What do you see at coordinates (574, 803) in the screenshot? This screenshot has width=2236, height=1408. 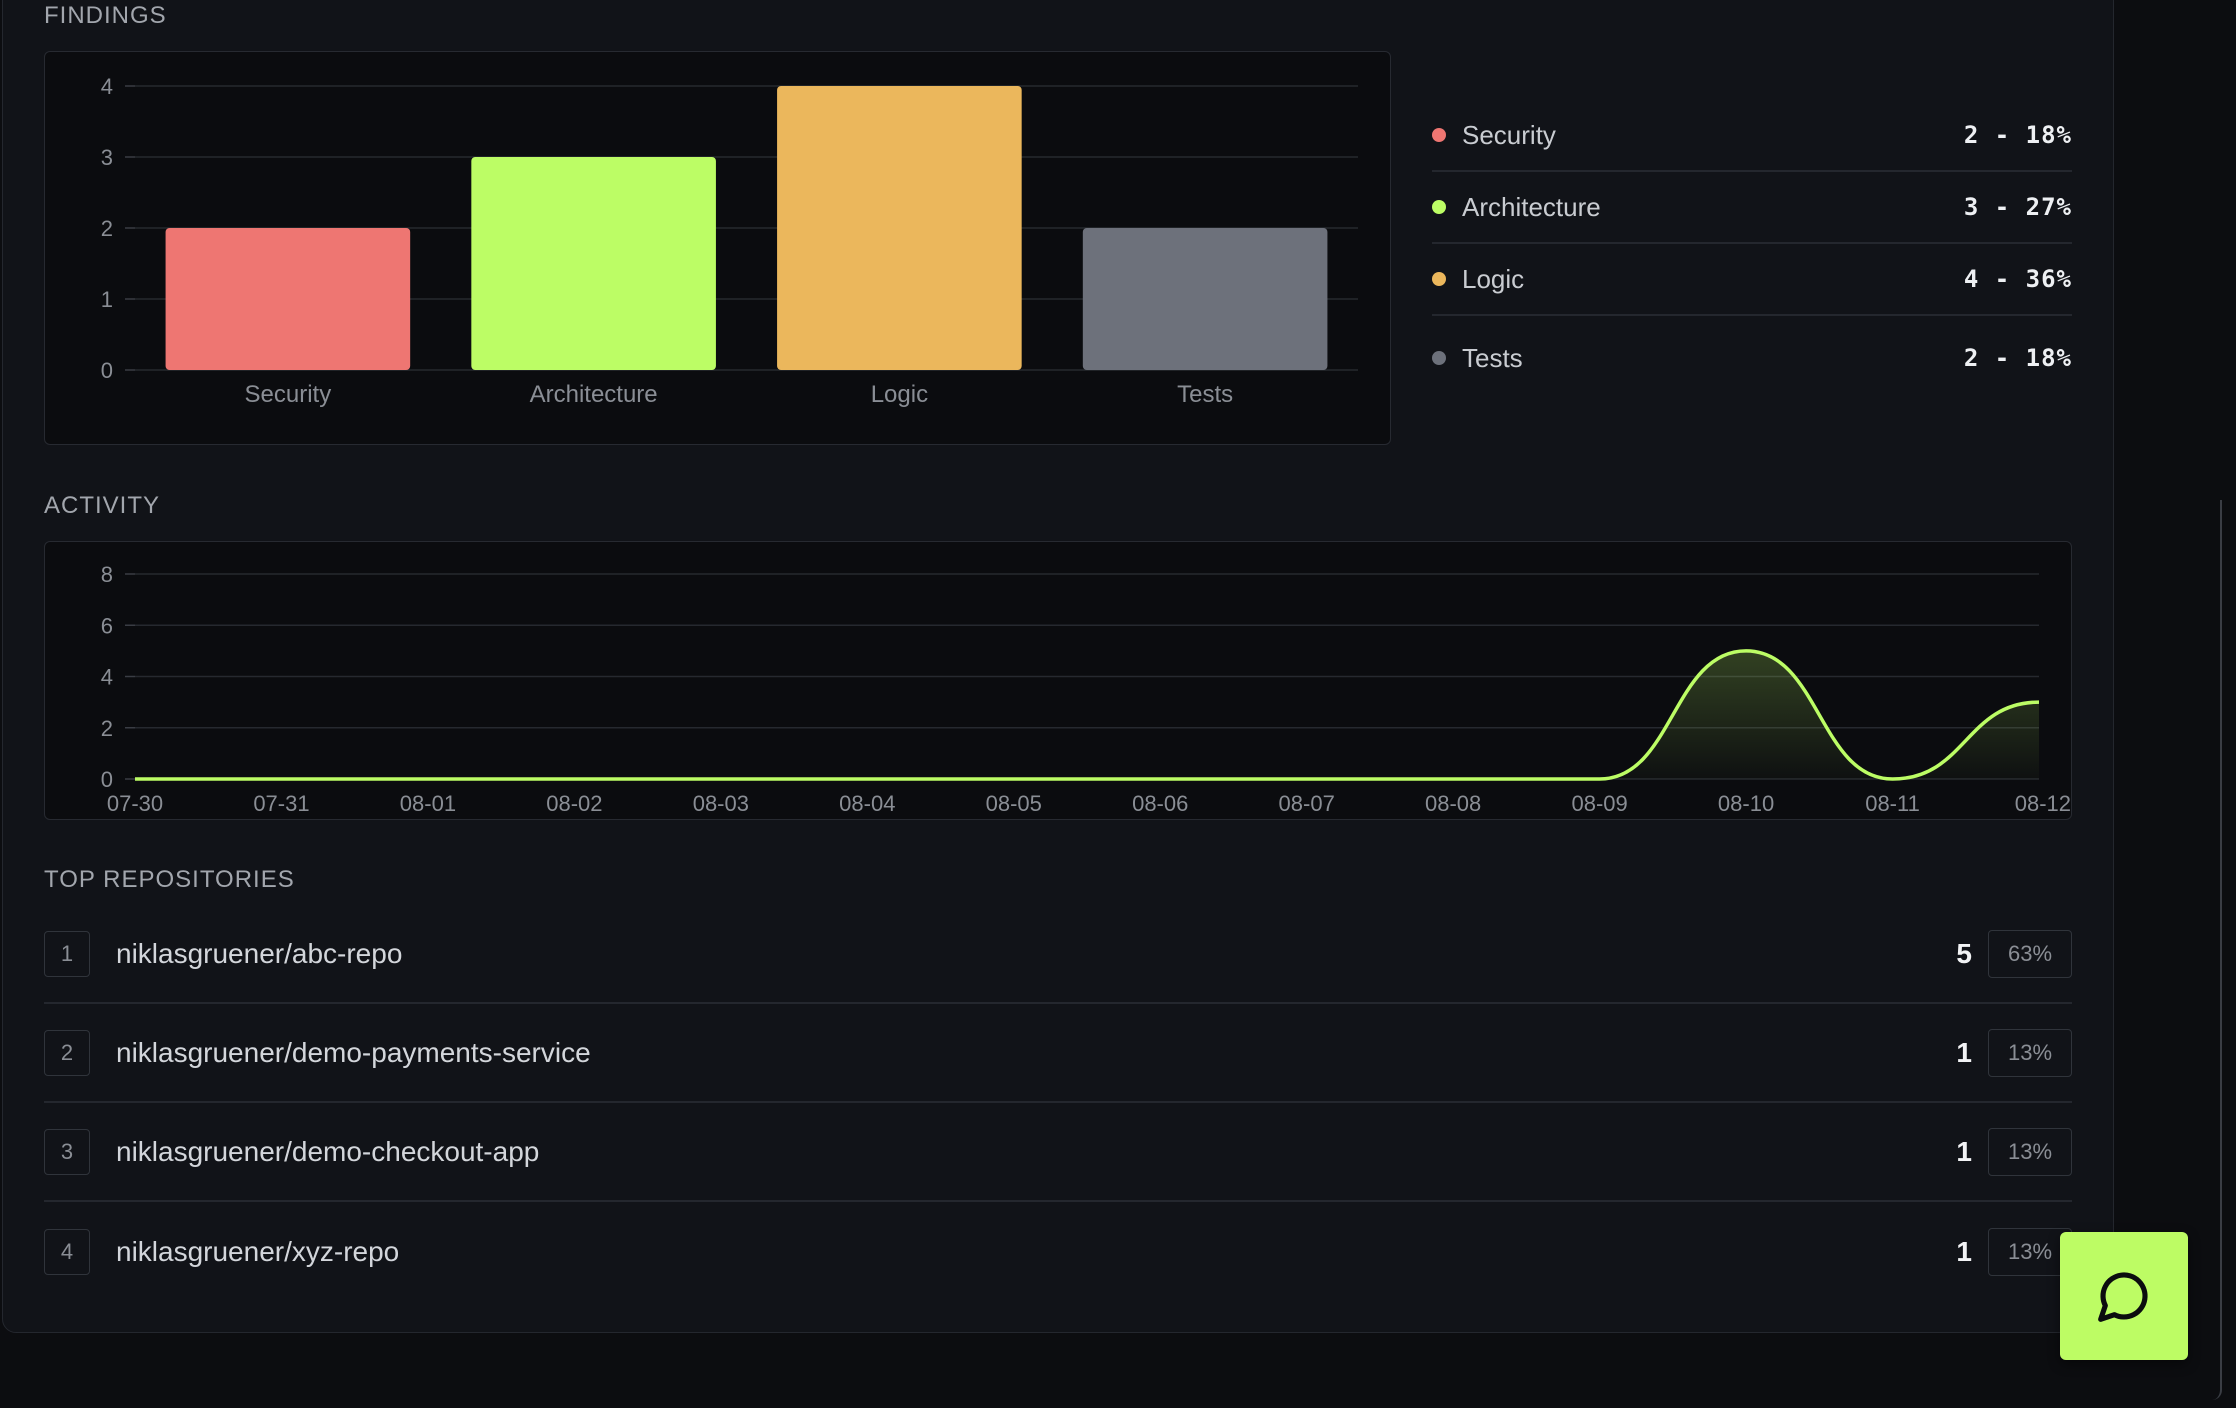 I see `x-tick-label: 08-02` at bounding box center [574, 803].